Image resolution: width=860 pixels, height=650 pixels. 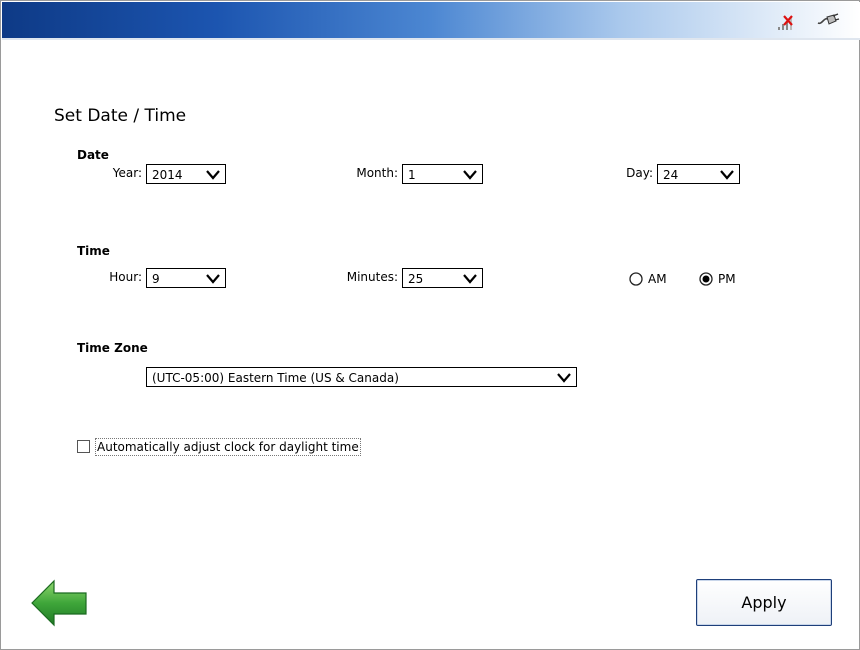 What do you see at coordinates (671, 175) in the screenshot?
I see `day-value: 24` at bounding box center [671, 175].